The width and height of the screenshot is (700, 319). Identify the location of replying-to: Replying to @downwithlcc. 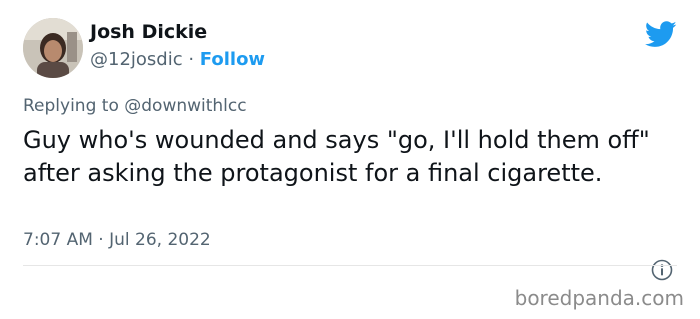
(135, 106).